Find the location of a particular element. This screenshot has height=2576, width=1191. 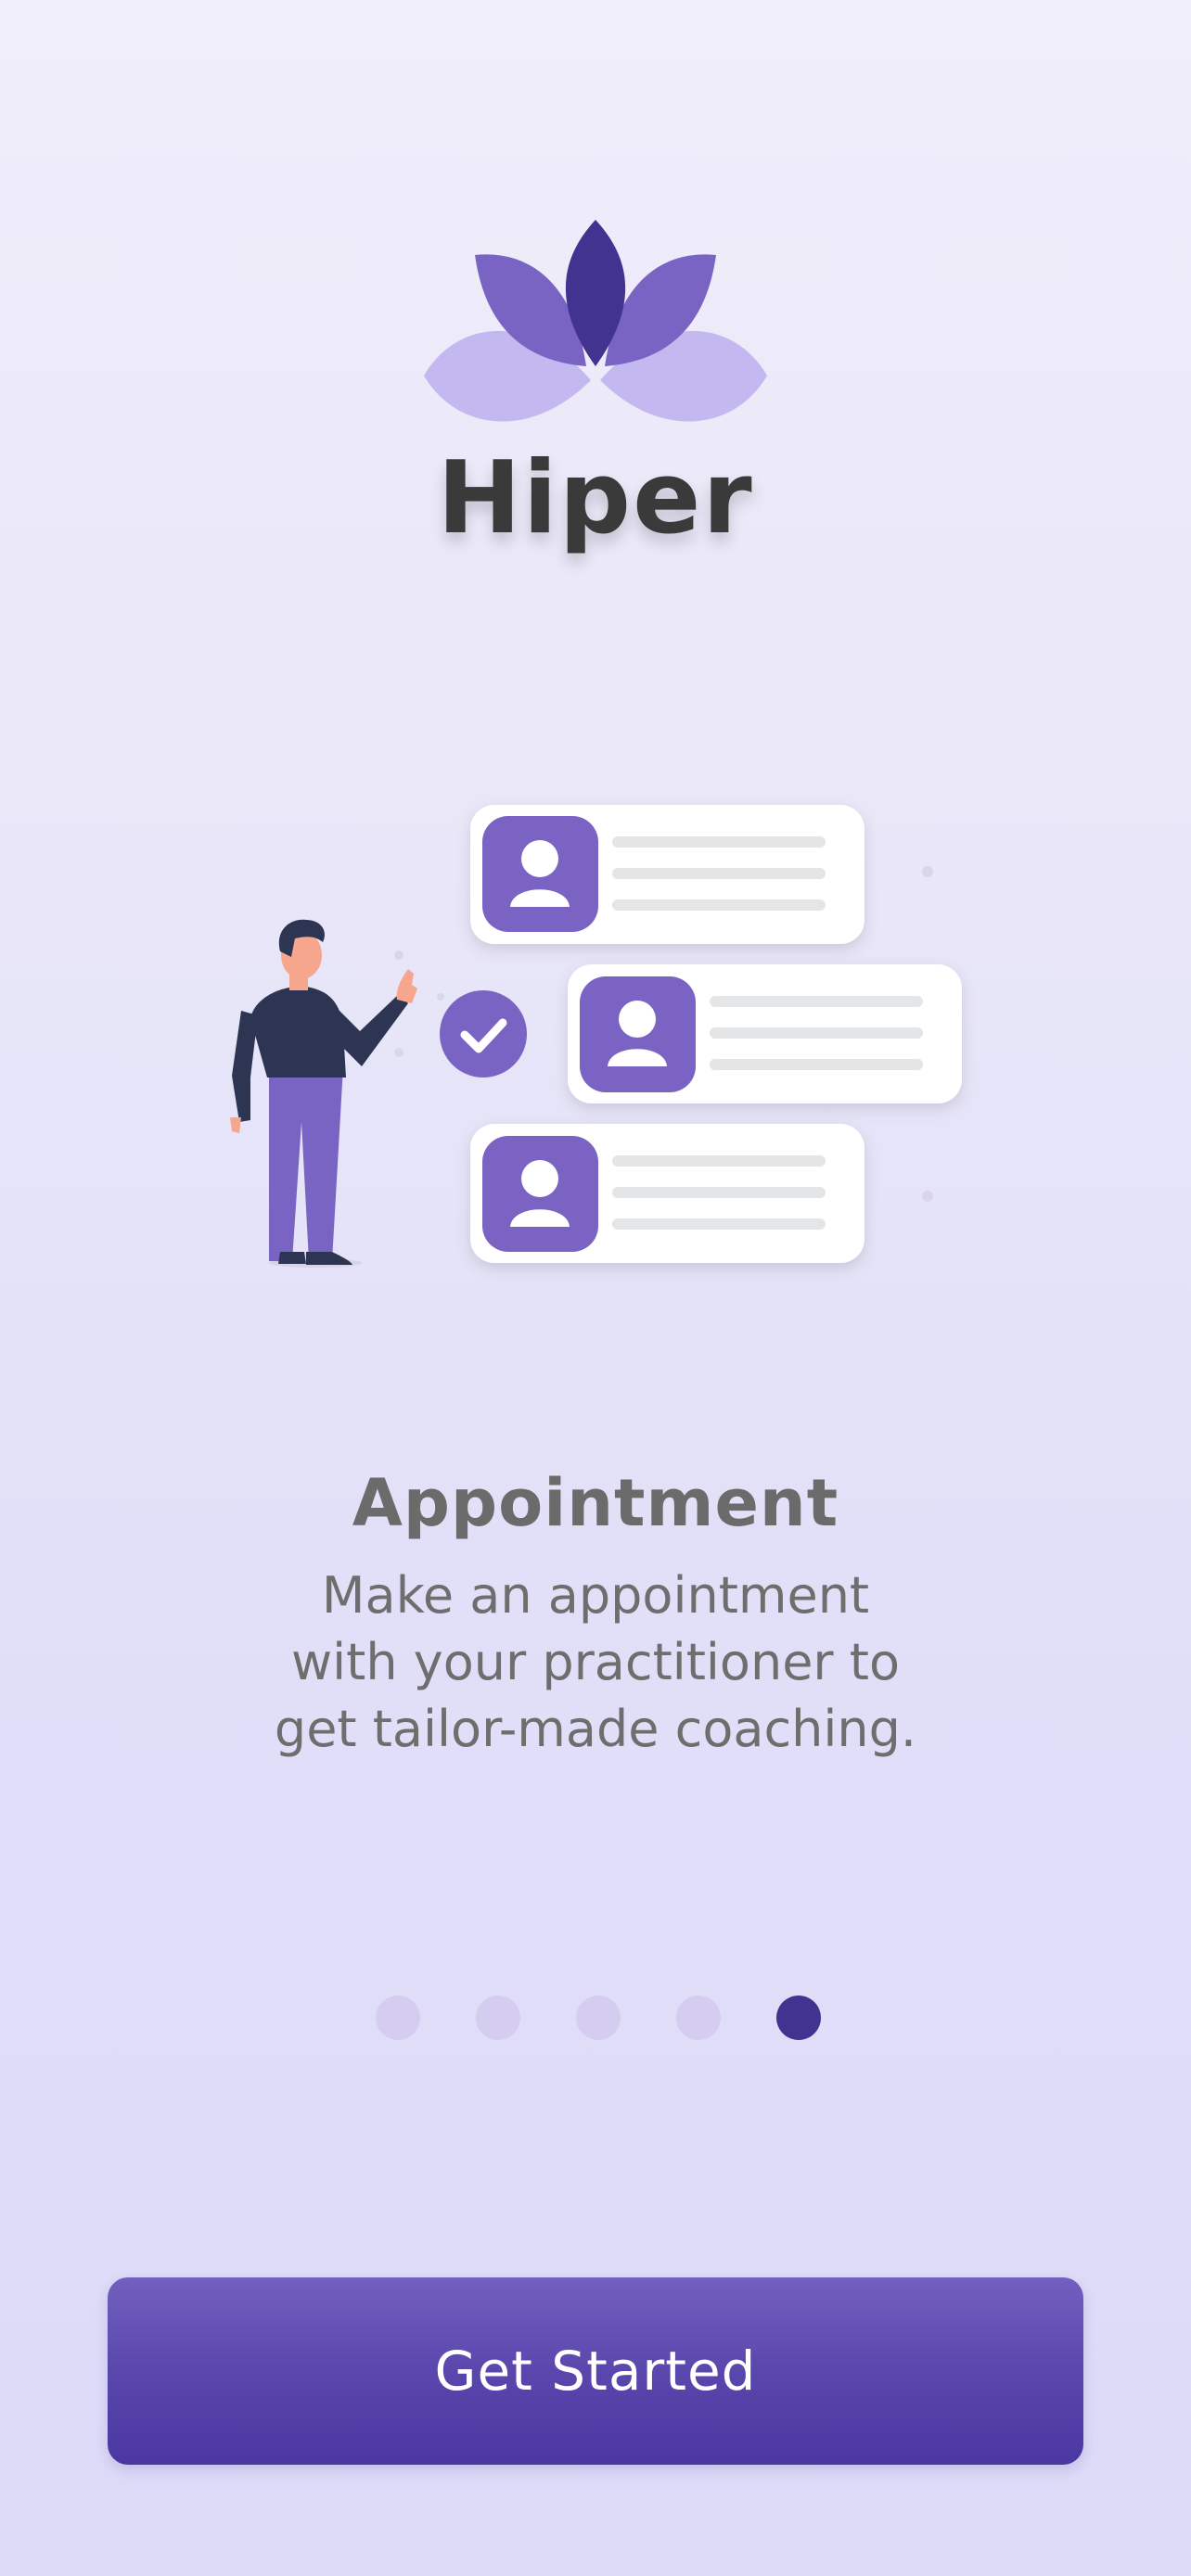

pagination-dots is located at coordinates (595, 2019).